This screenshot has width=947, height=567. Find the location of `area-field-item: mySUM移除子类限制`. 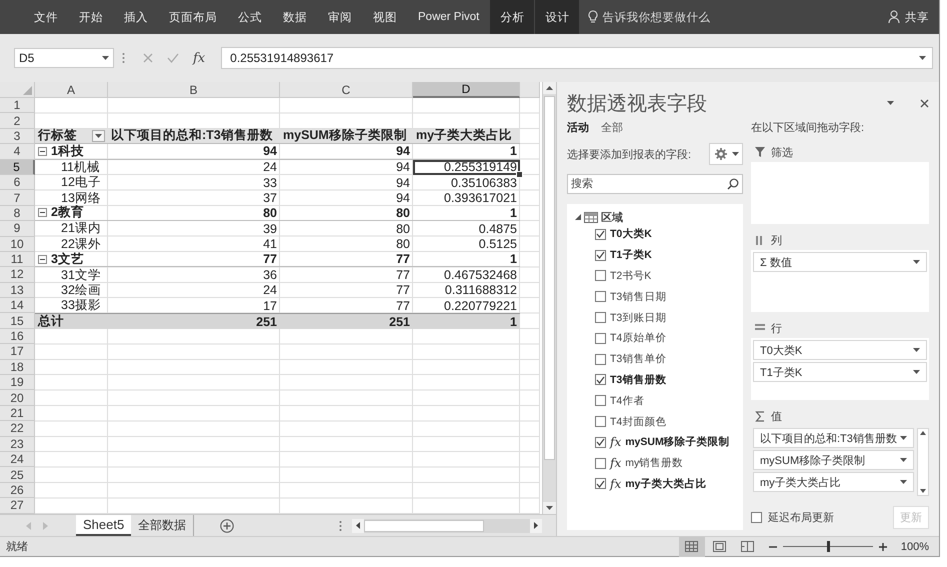

area-field-item: mySUM移除子类限制 is located at coordinates (833, 460).